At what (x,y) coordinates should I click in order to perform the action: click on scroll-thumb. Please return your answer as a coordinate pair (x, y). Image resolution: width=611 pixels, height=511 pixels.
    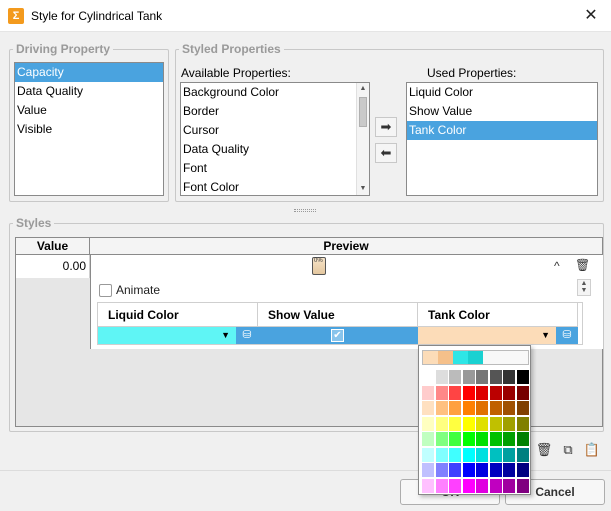
    Looking at the image, I should click on (363, 112).